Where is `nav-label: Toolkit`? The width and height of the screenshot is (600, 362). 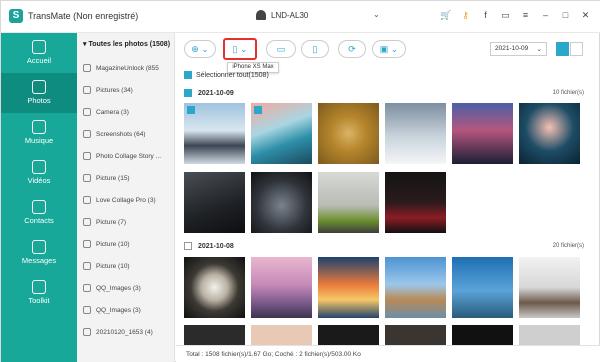 nav-label: Toolkit is located at coordinates (39, 300).